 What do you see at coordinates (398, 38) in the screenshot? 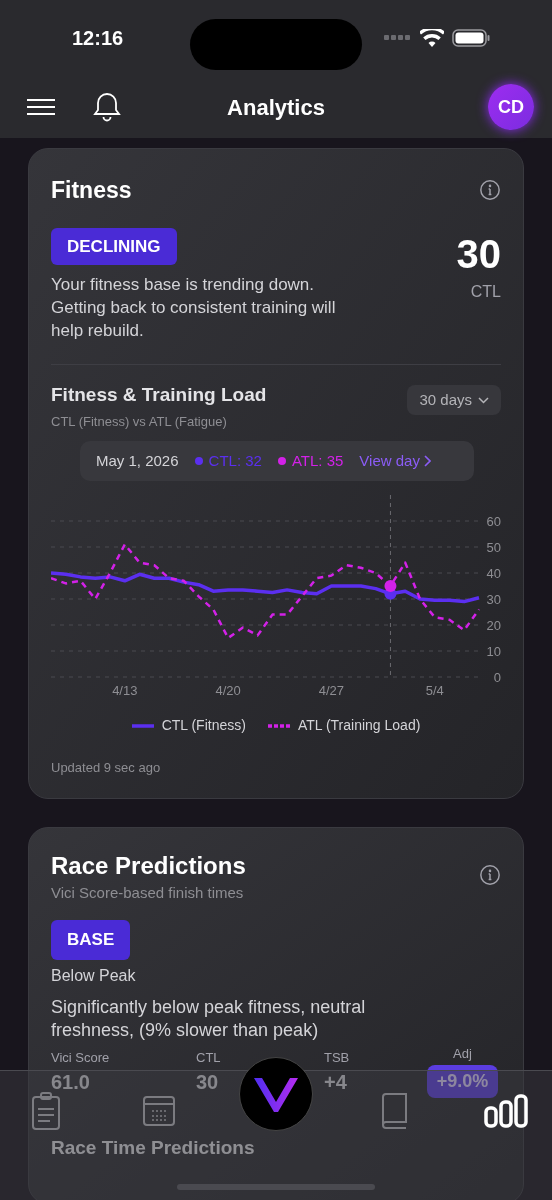
I see `signal-icon` at bounding box center [398, 38].